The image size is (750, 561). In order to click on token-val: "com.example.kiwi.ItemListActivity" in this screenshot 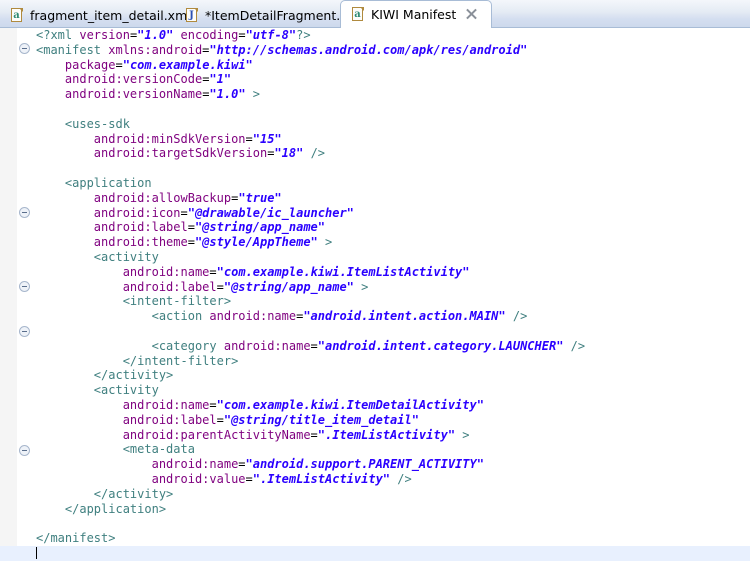, I will do `click(343, 271)`.